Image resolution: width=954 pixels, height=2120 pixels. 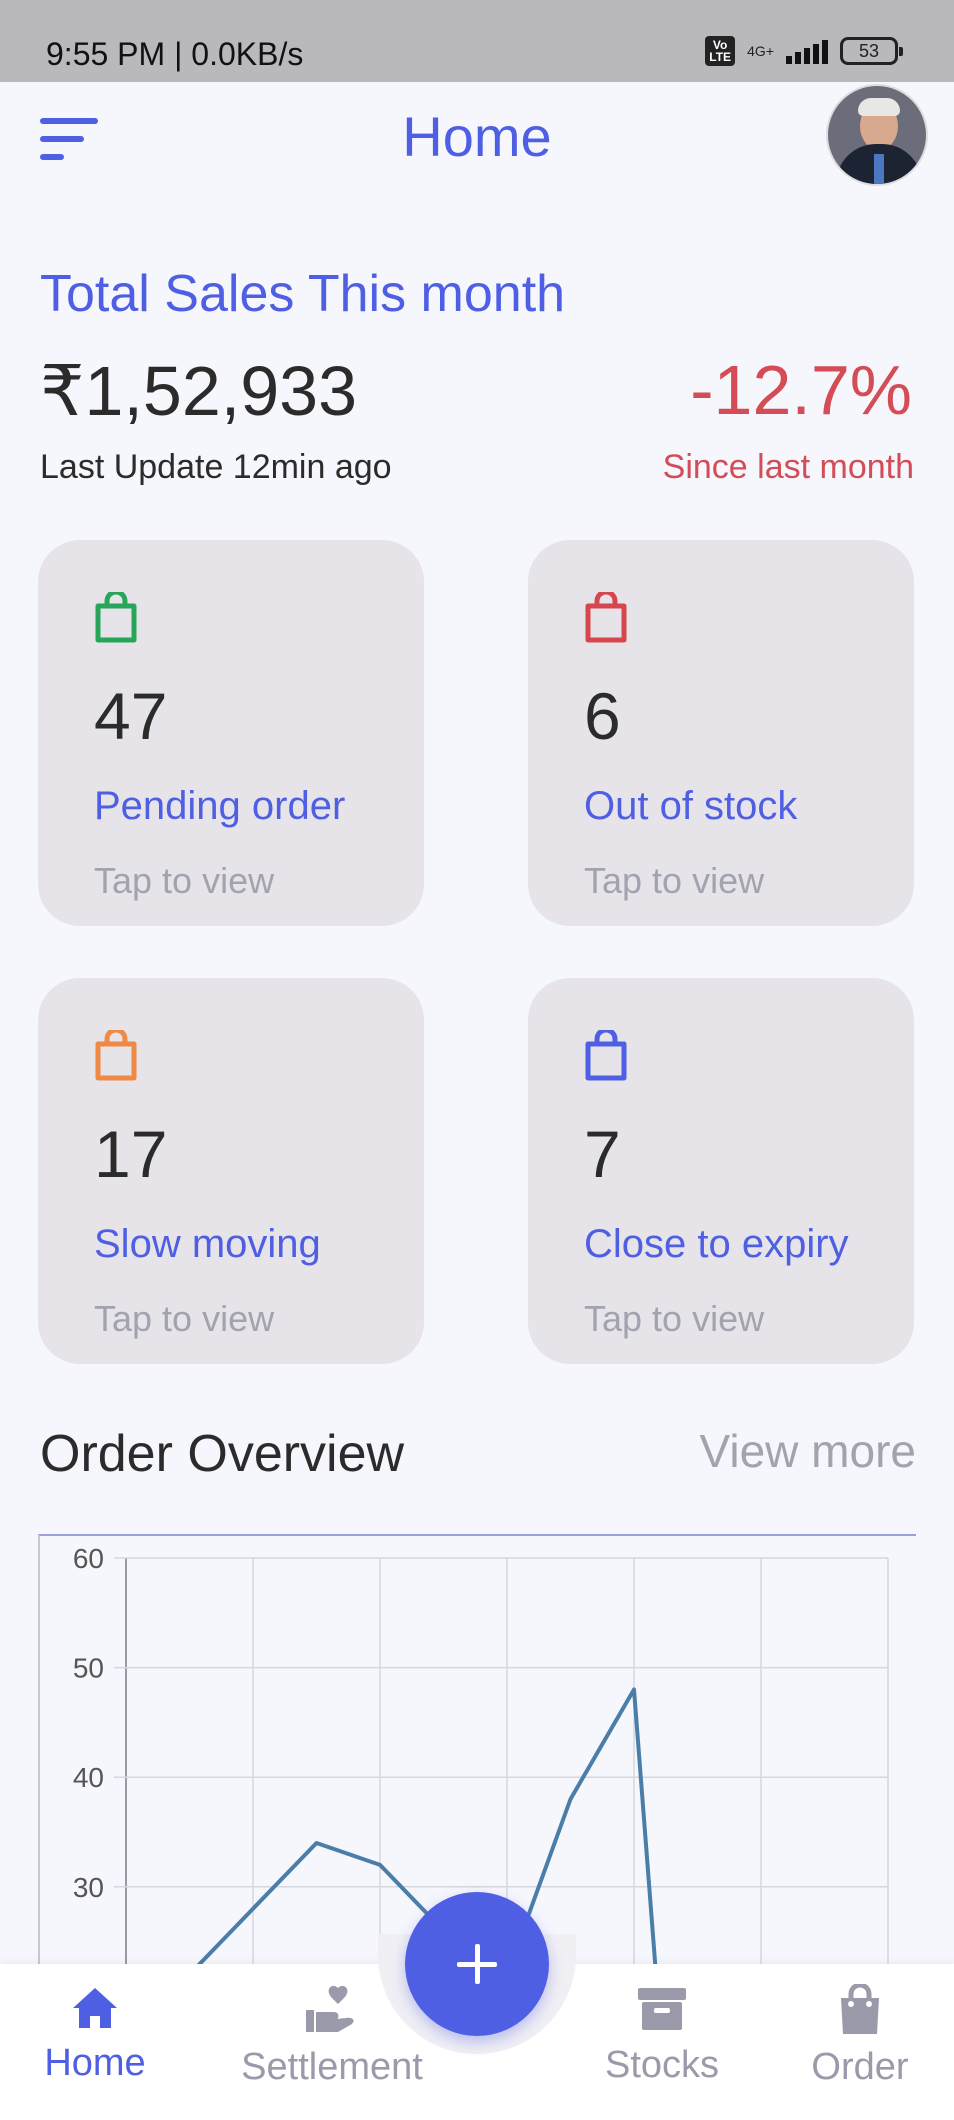 What do you see at coordinates (760, 51) in the screenshot?
I see `network-type: 4G+` at bounding box center [760, 51].